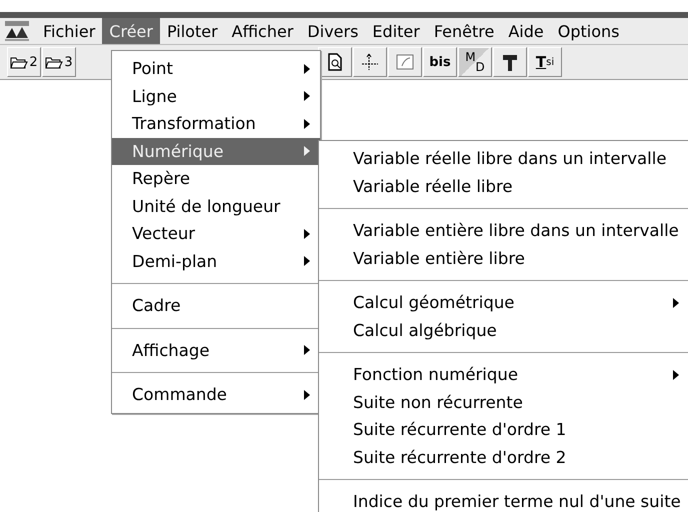  I want to click on menu-item: Fonction numérique, so click(503, 374).